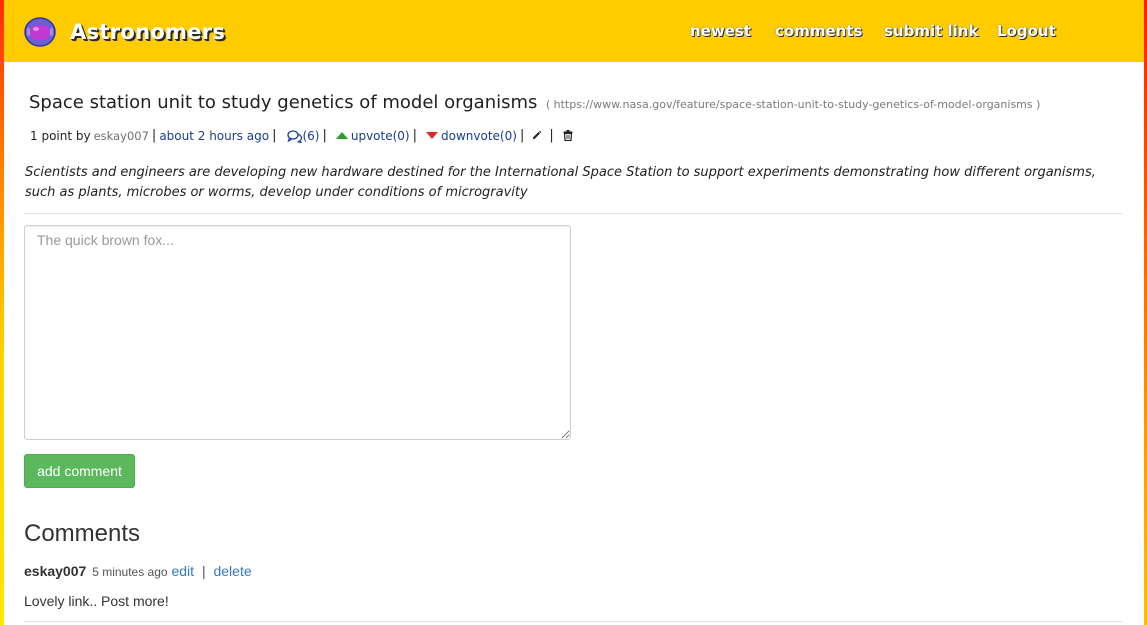 The image size is (1147, 625). What do you see at coordinates (40, 32) in the screenshot?
I see `astronaut-helmet-icon` at bounding box center [40, 32].